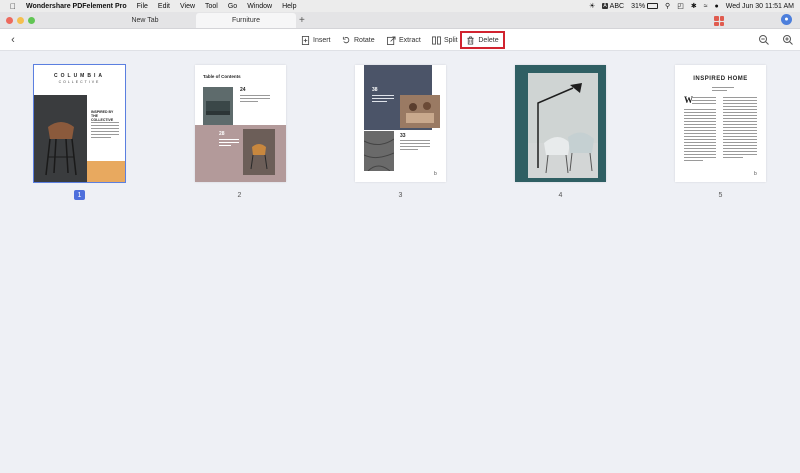  I want to click on zoom-out-icon, so click(764, 40).